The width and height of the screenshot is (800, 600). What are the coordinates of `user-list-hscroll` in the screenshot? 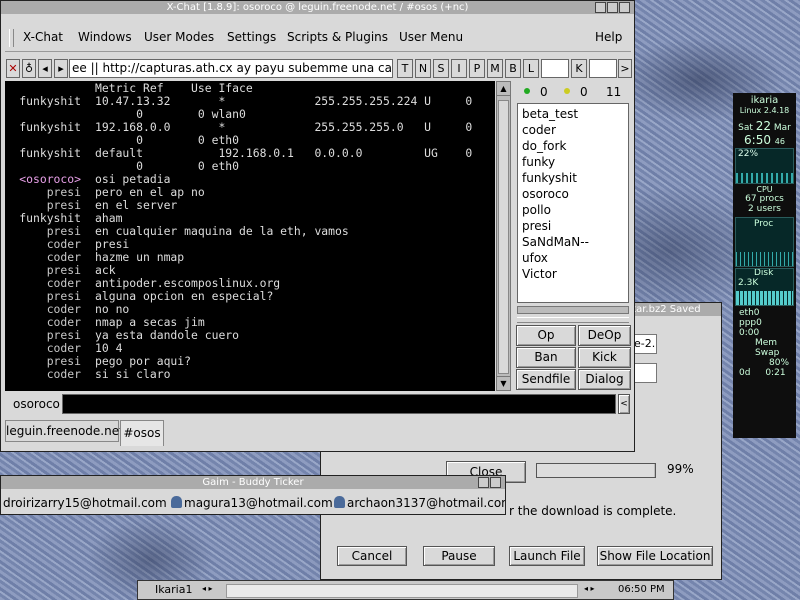 It's located at (573, 310).